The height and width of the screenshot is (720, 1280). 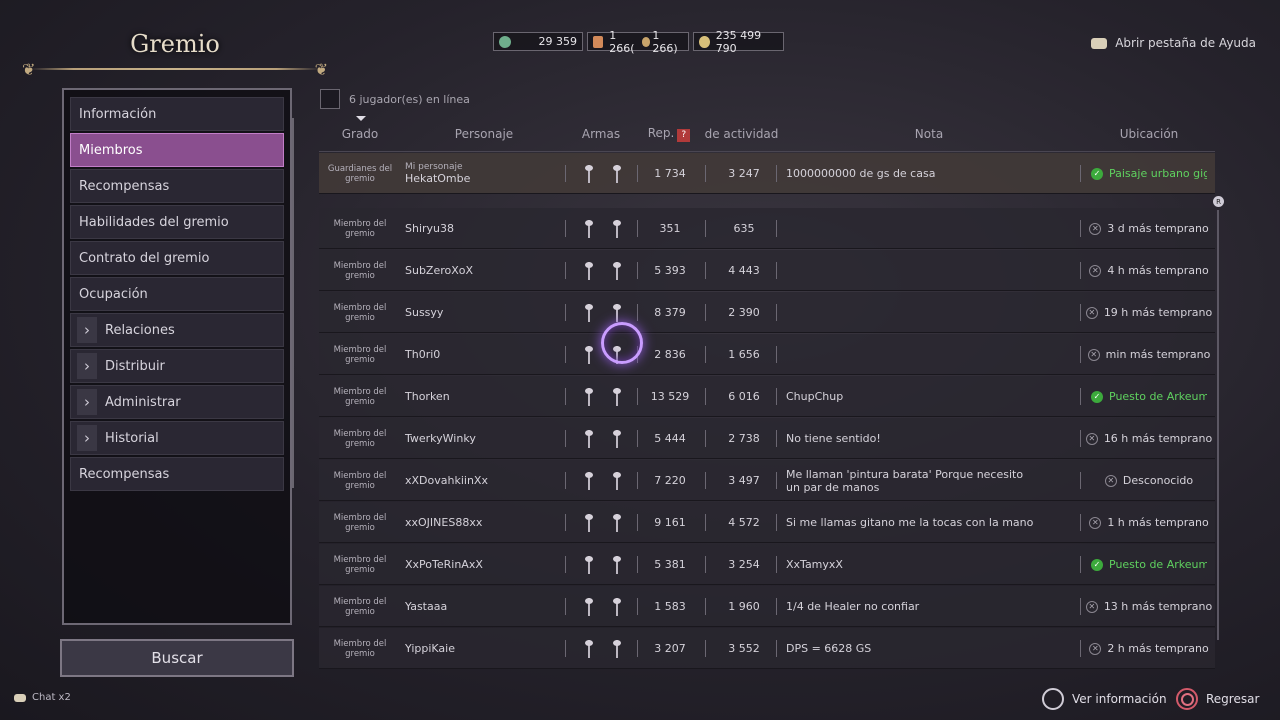 What do you see at coordinates (111, 150) in the screenshot?
I see `sidebar-item-label: Miembros` at bounding box center [111, 150].